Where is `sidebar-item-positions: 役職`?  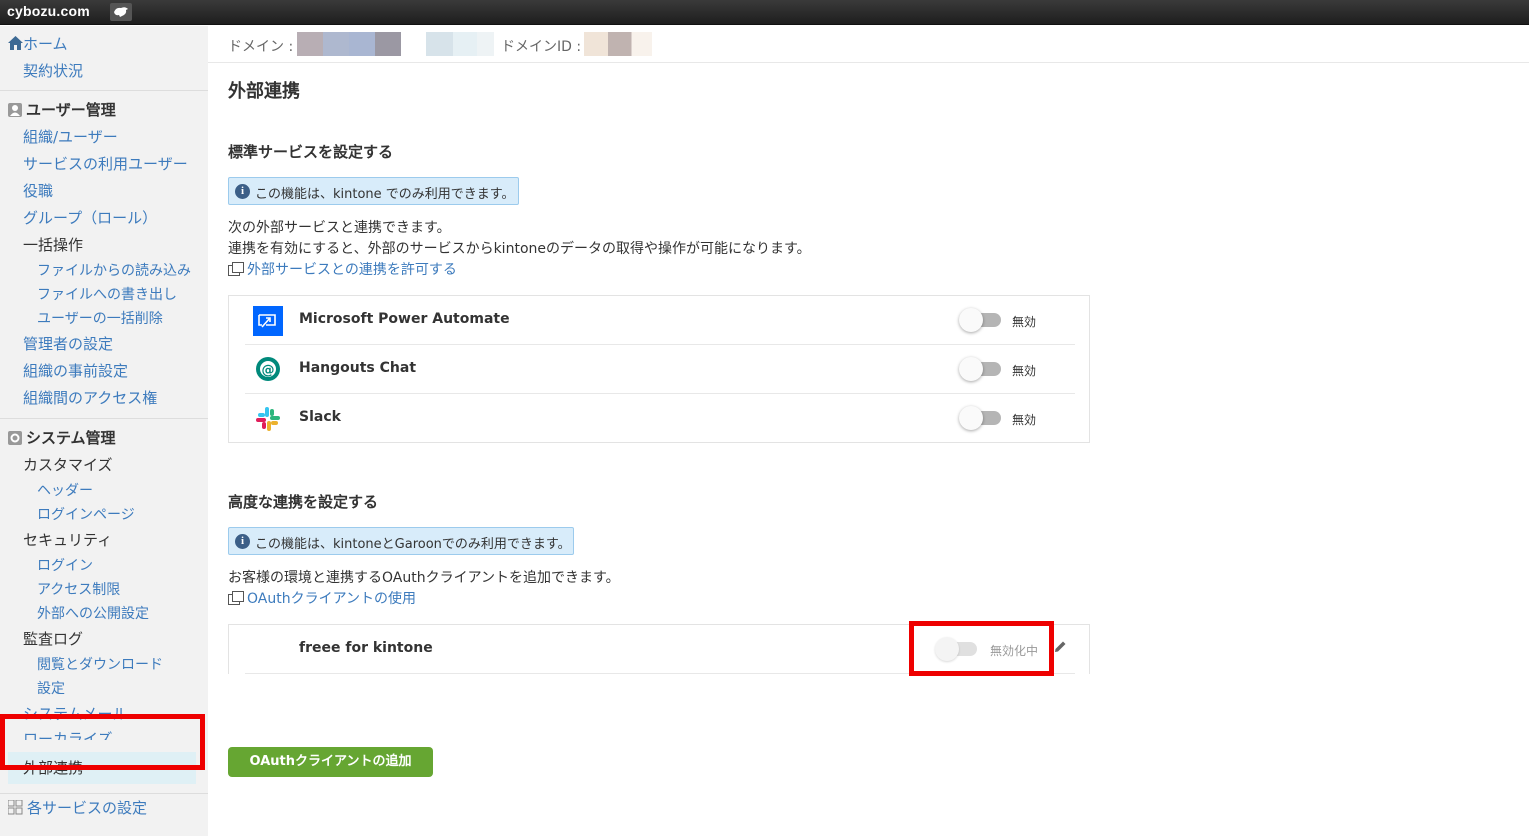 sidebar-item-positions: 役職 is located at coordinates (38, 191).